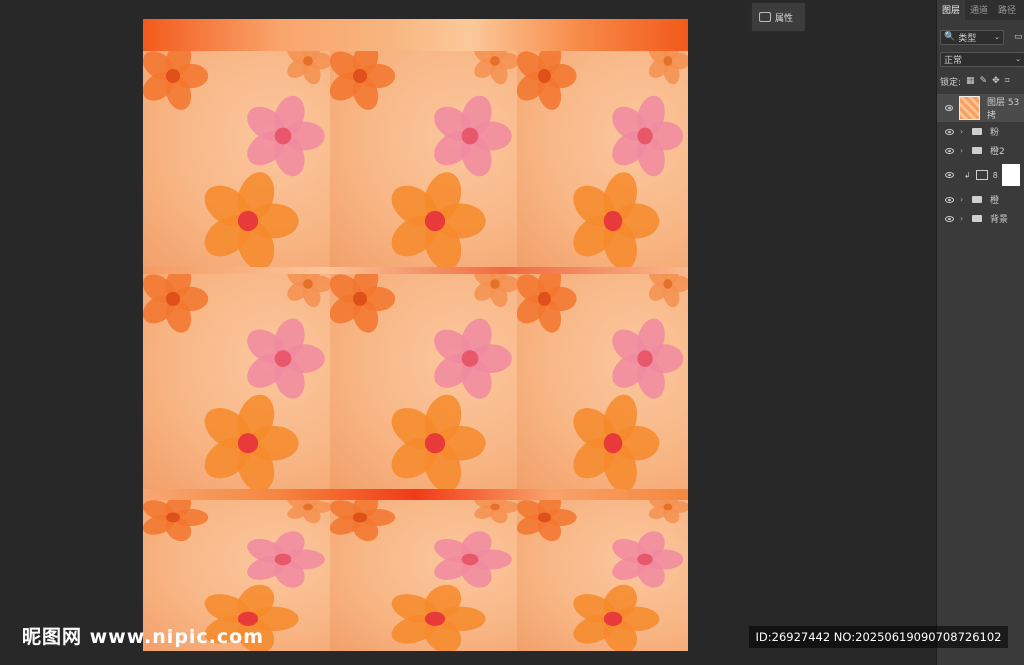  What do you see at coordinates (951, 10) in the screenshot?
I see `tab-layers: 图层` at bounding box center [951, 10].